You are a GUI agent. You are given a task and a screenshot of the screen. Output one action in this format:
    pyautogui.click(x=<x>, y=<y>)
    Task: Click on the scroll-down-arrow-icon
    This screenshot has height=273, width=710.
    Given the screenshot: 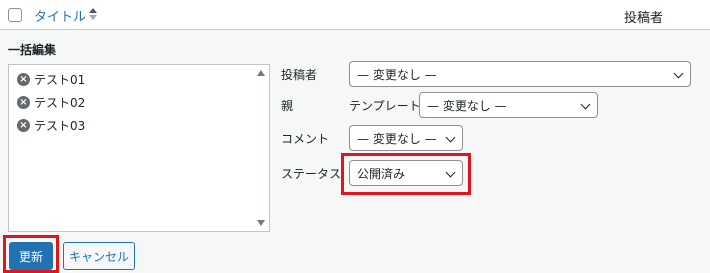 What is the action you would take?
    pyautogui.click(x=261, y=223)
    